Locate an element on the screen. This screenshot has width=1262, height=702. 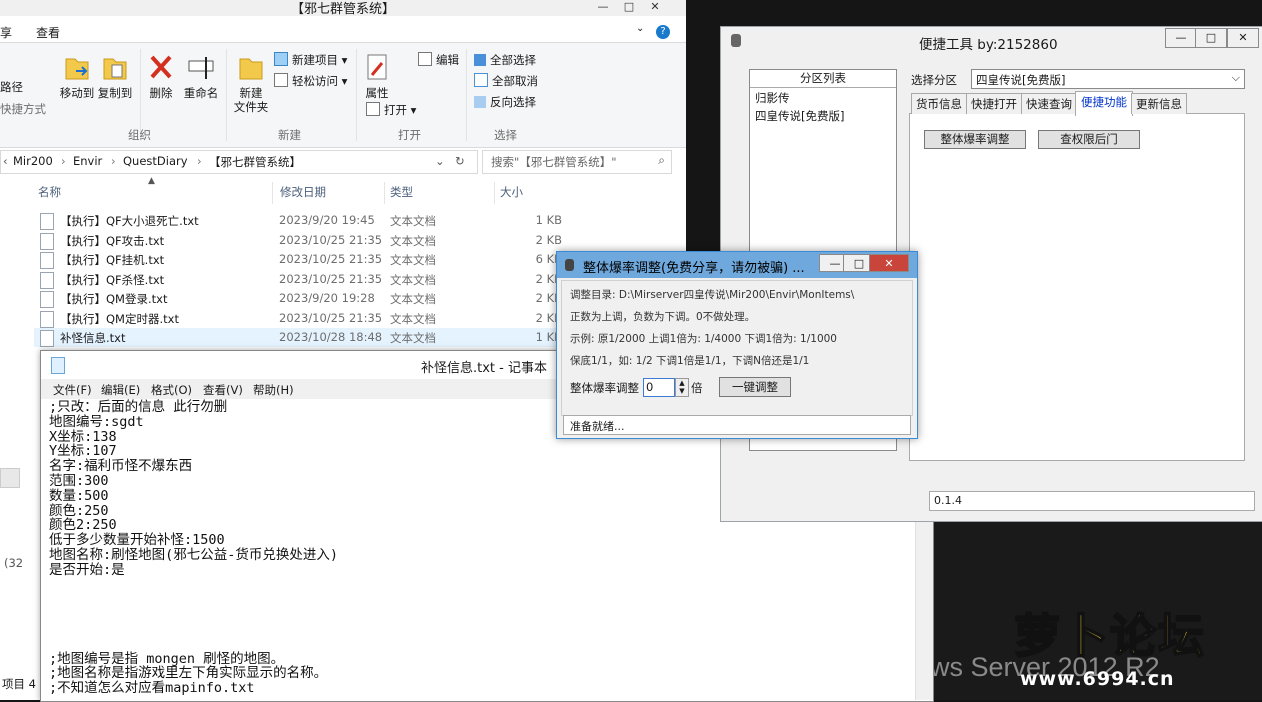
file-size: 1 KB is located at coordinates (548, 220).